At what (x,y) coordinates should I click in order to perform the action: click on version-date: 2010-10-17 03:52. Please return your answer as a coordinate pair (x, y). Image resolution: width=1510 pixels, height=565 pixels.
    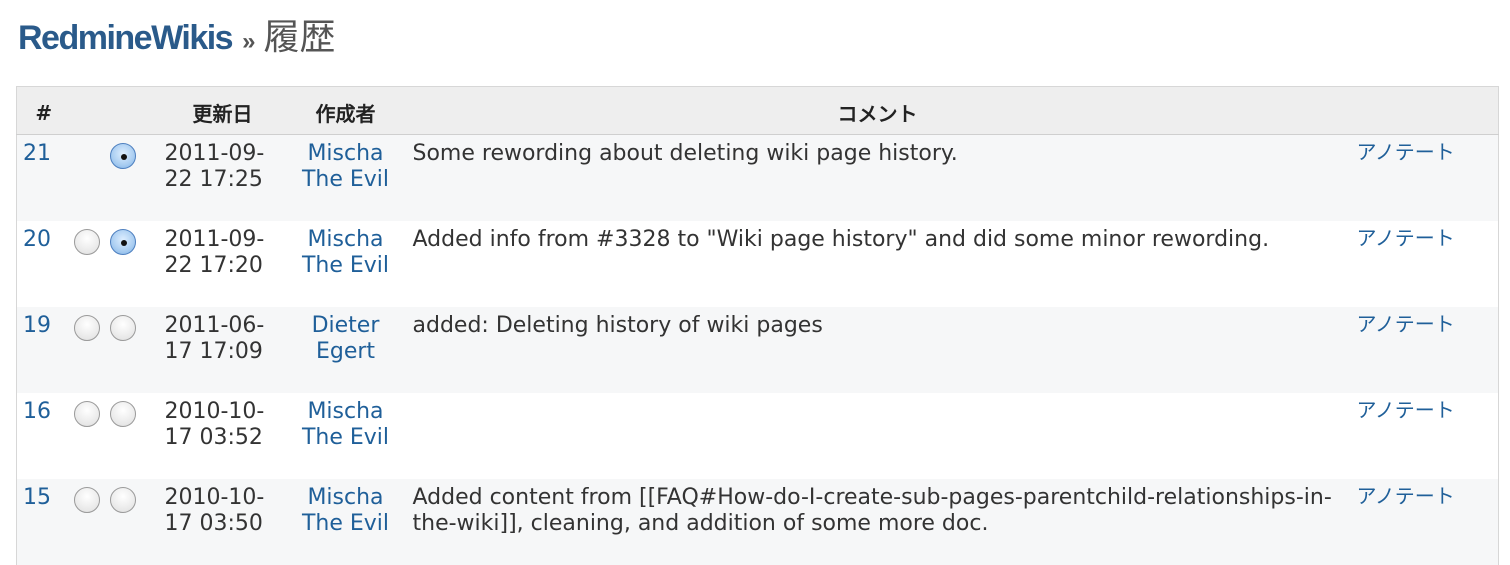
    Looking at the image, I should click on (222, 435).